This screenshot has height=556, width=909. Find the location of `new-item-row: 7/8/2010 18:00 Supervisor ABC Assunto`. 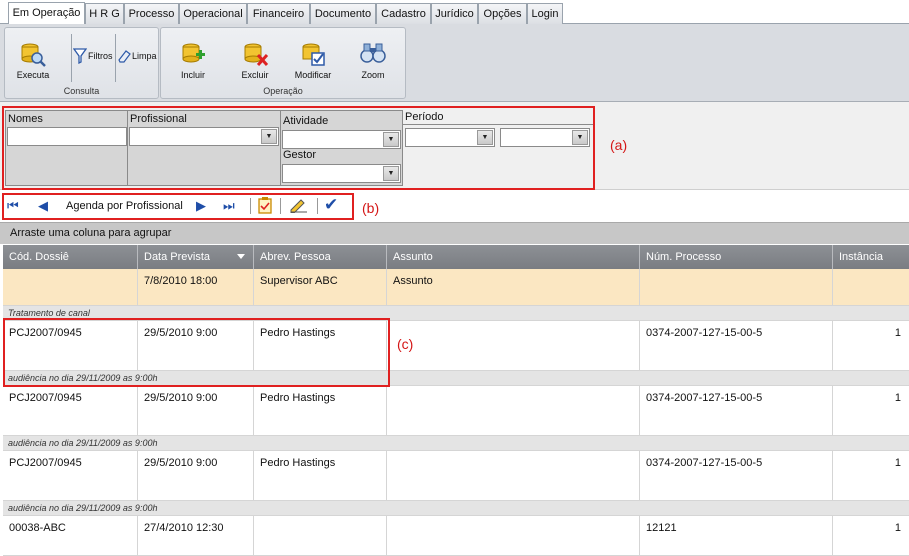

new-item-row: 7/8/2010 18:00 Supervisor ABC Assunto is located at coordinates (456, 287).